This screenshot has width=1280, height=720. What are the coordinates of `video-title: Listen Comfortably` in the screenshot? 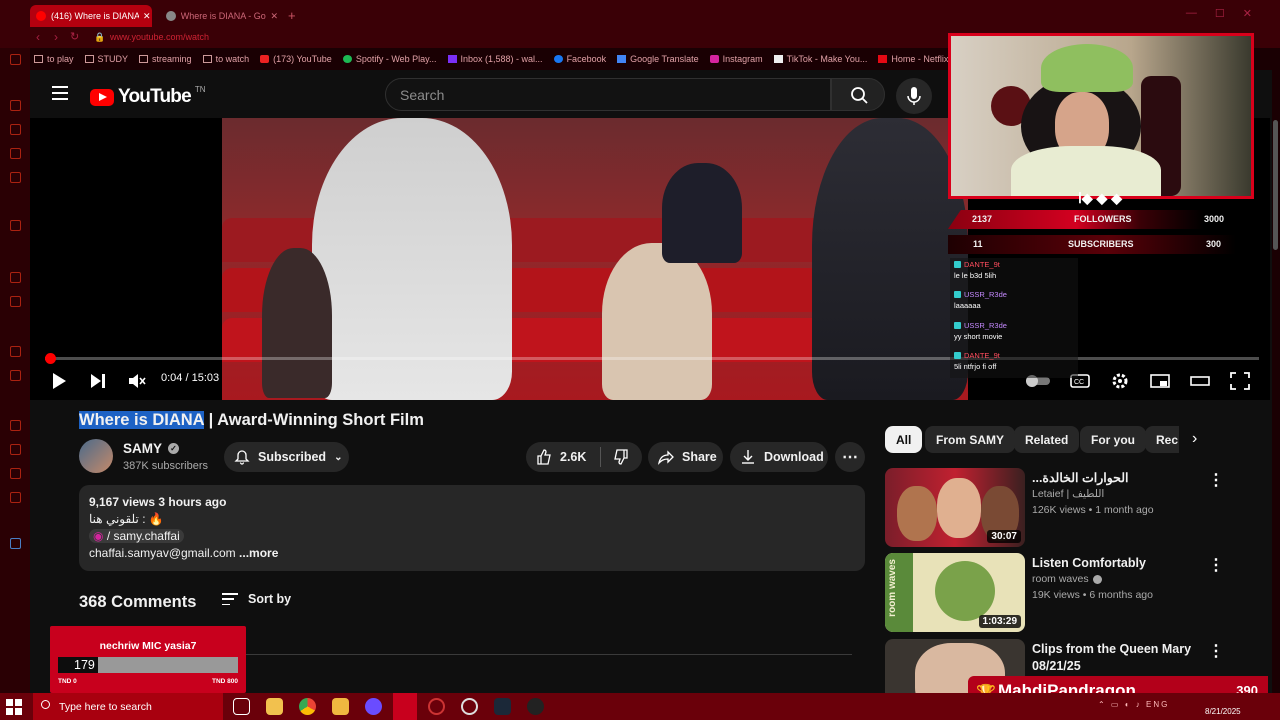 It's located at (1117, 563).